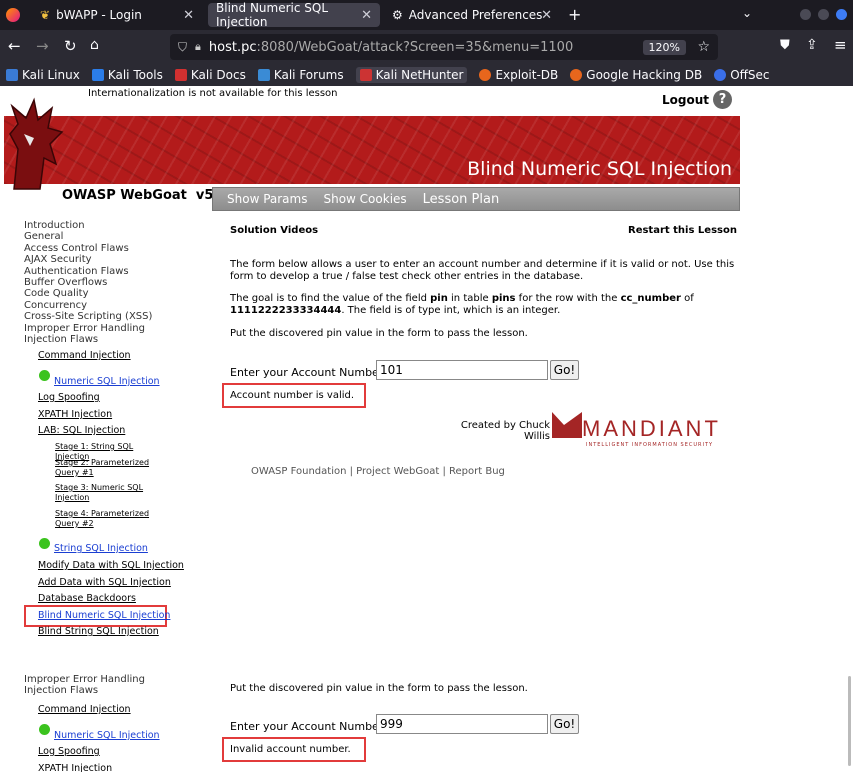  Describe the element at coordinates (117, 15) in the screenshot. I see `tab-bwapp: ❦ bWAPP - Login ✕` at that location.